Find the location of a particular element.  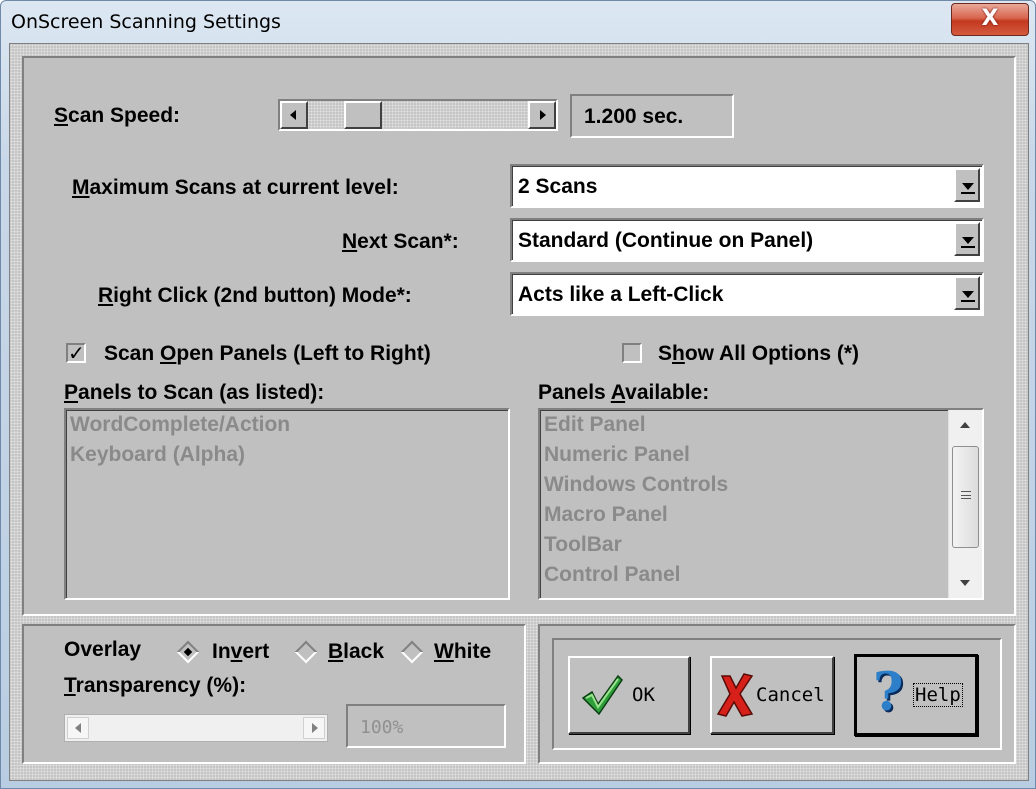

right-click-mode-label: Right Click (2nd button) Mode*: is located at coordinates (255, 295).